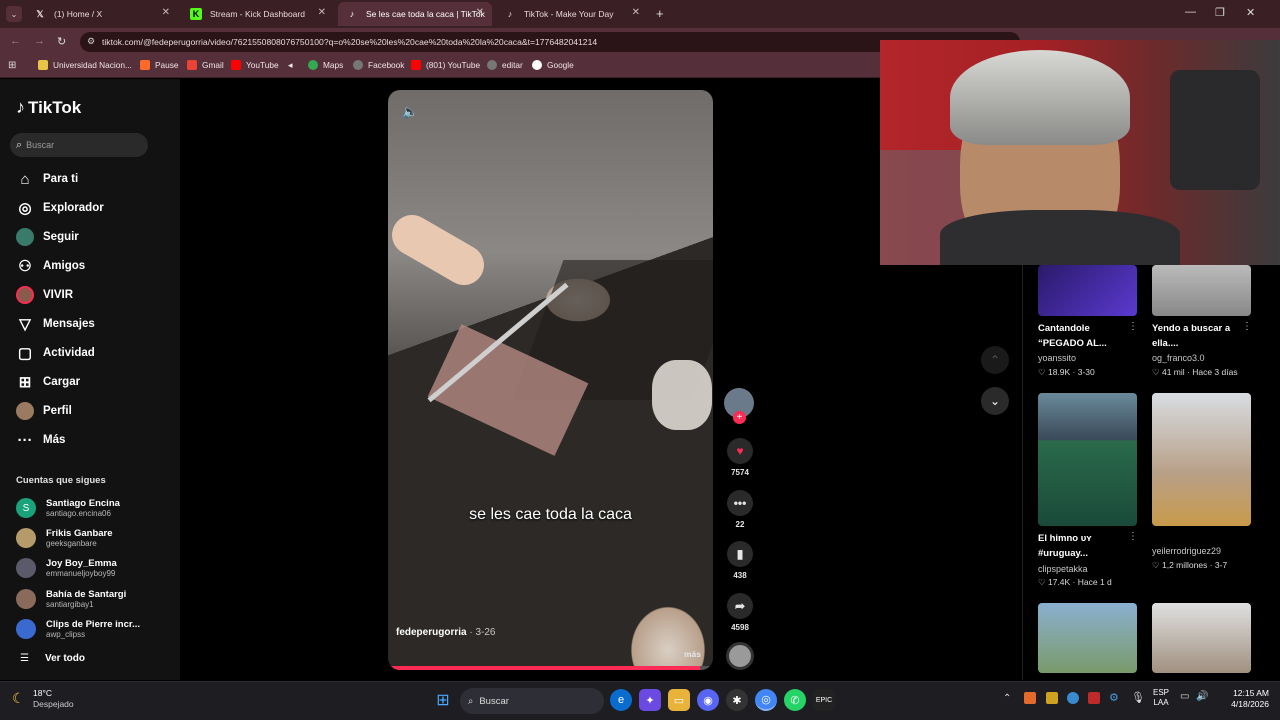 The image size is (1280, 720). I want to click on previous-video-button: ⌃, so click(995, 360).